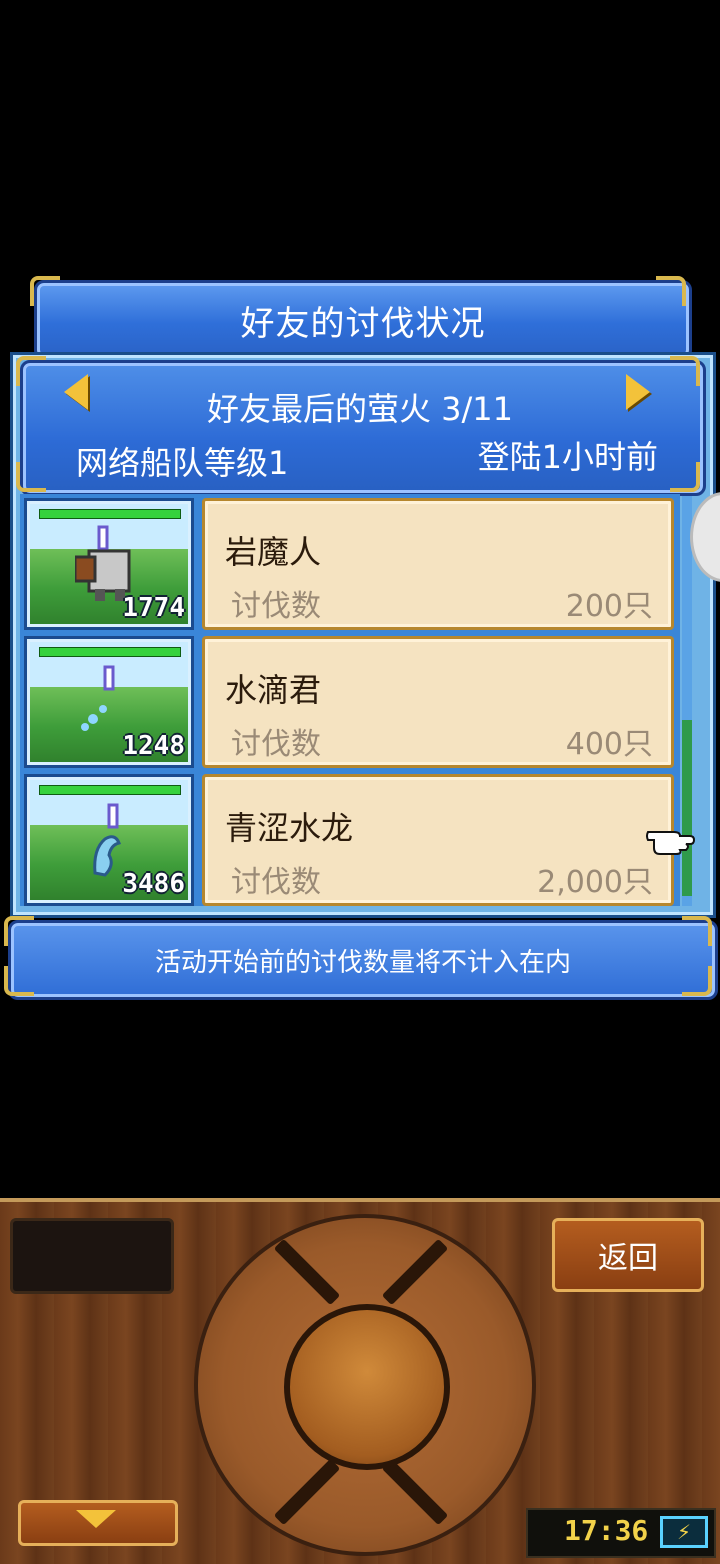 The width and height of the screenshot is (720, 1564). I want to click on battery-icon: ⚡, so click(684, 1532).